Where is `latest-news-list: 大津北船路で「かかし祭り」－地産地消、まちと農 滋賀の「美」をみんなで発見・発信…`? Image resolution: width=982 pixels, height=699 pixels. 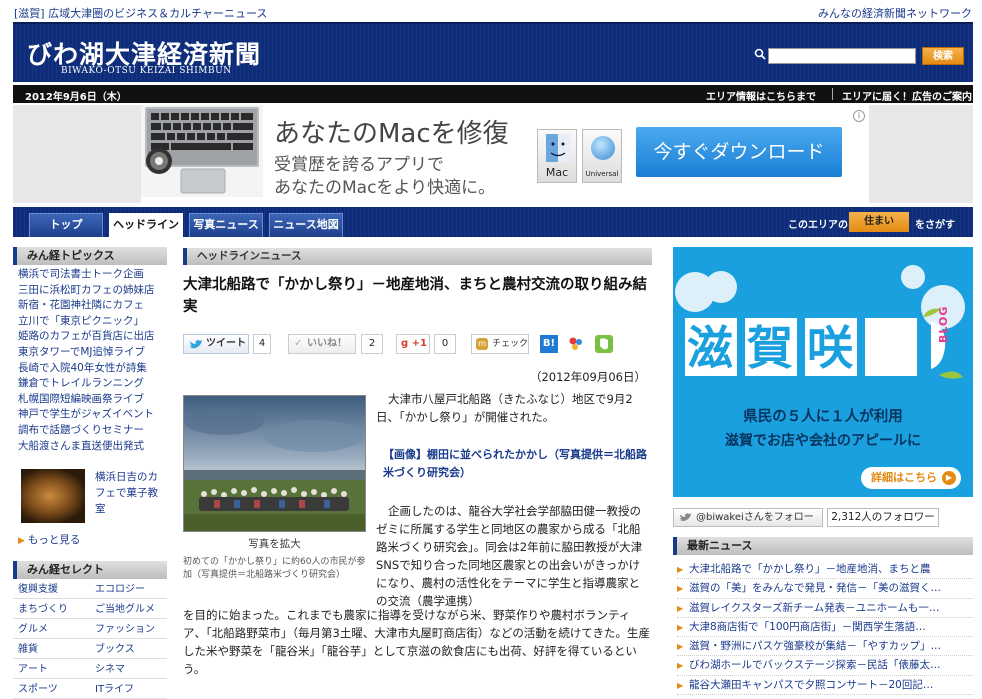
latest-news-list: 大津北船路で「かかし祭り」－地産地消、まちと農 滋賀の「美」をみんなで発見・発信… is located at coordinates (825, 628).